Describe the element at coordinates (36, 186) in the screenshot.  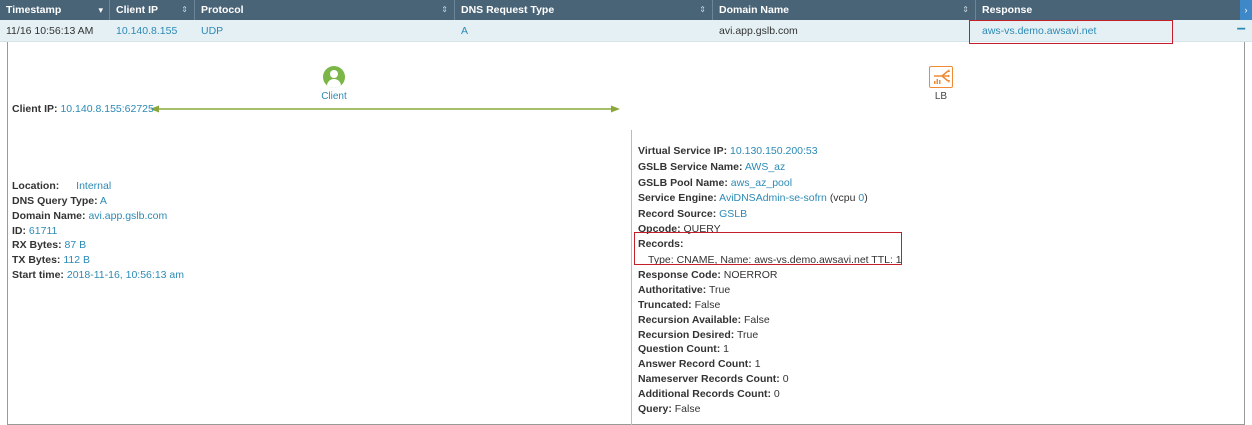
I see `location-key: Location:` at that location.